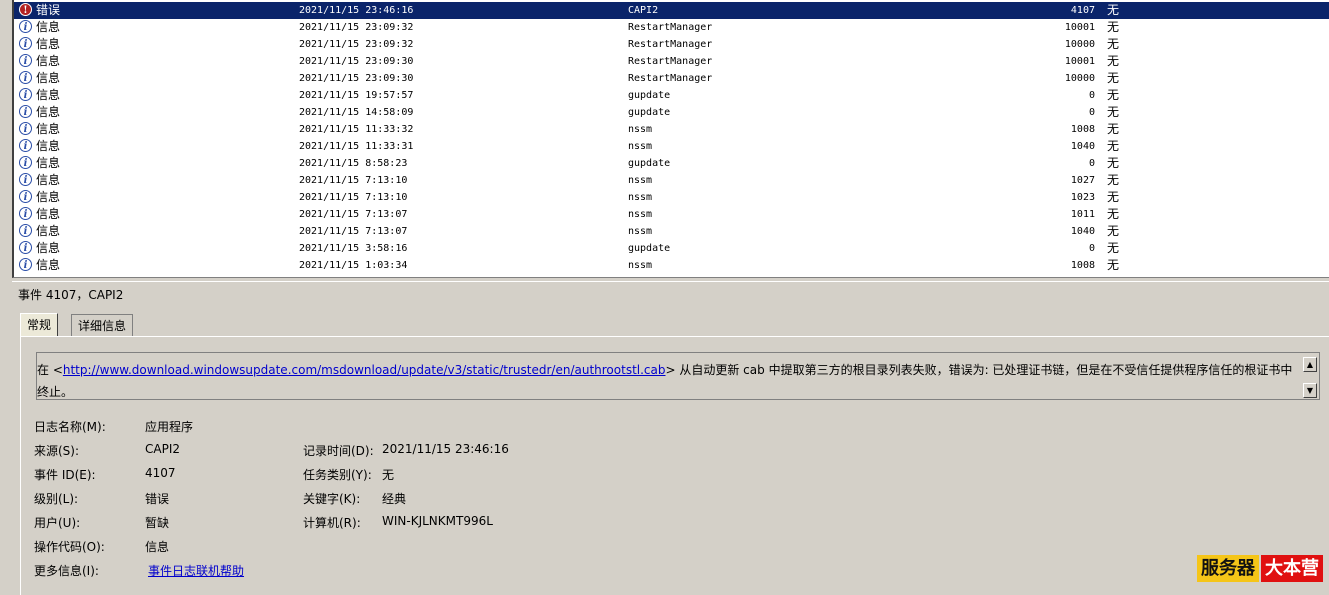 Image resolution: width=1329 pixels, height=595 pixels. What do you see at coordinates (356, 95) in the screenshot?
I see `event-date: 2021/11/15 19:57:57` at bounding box center [356, 95].